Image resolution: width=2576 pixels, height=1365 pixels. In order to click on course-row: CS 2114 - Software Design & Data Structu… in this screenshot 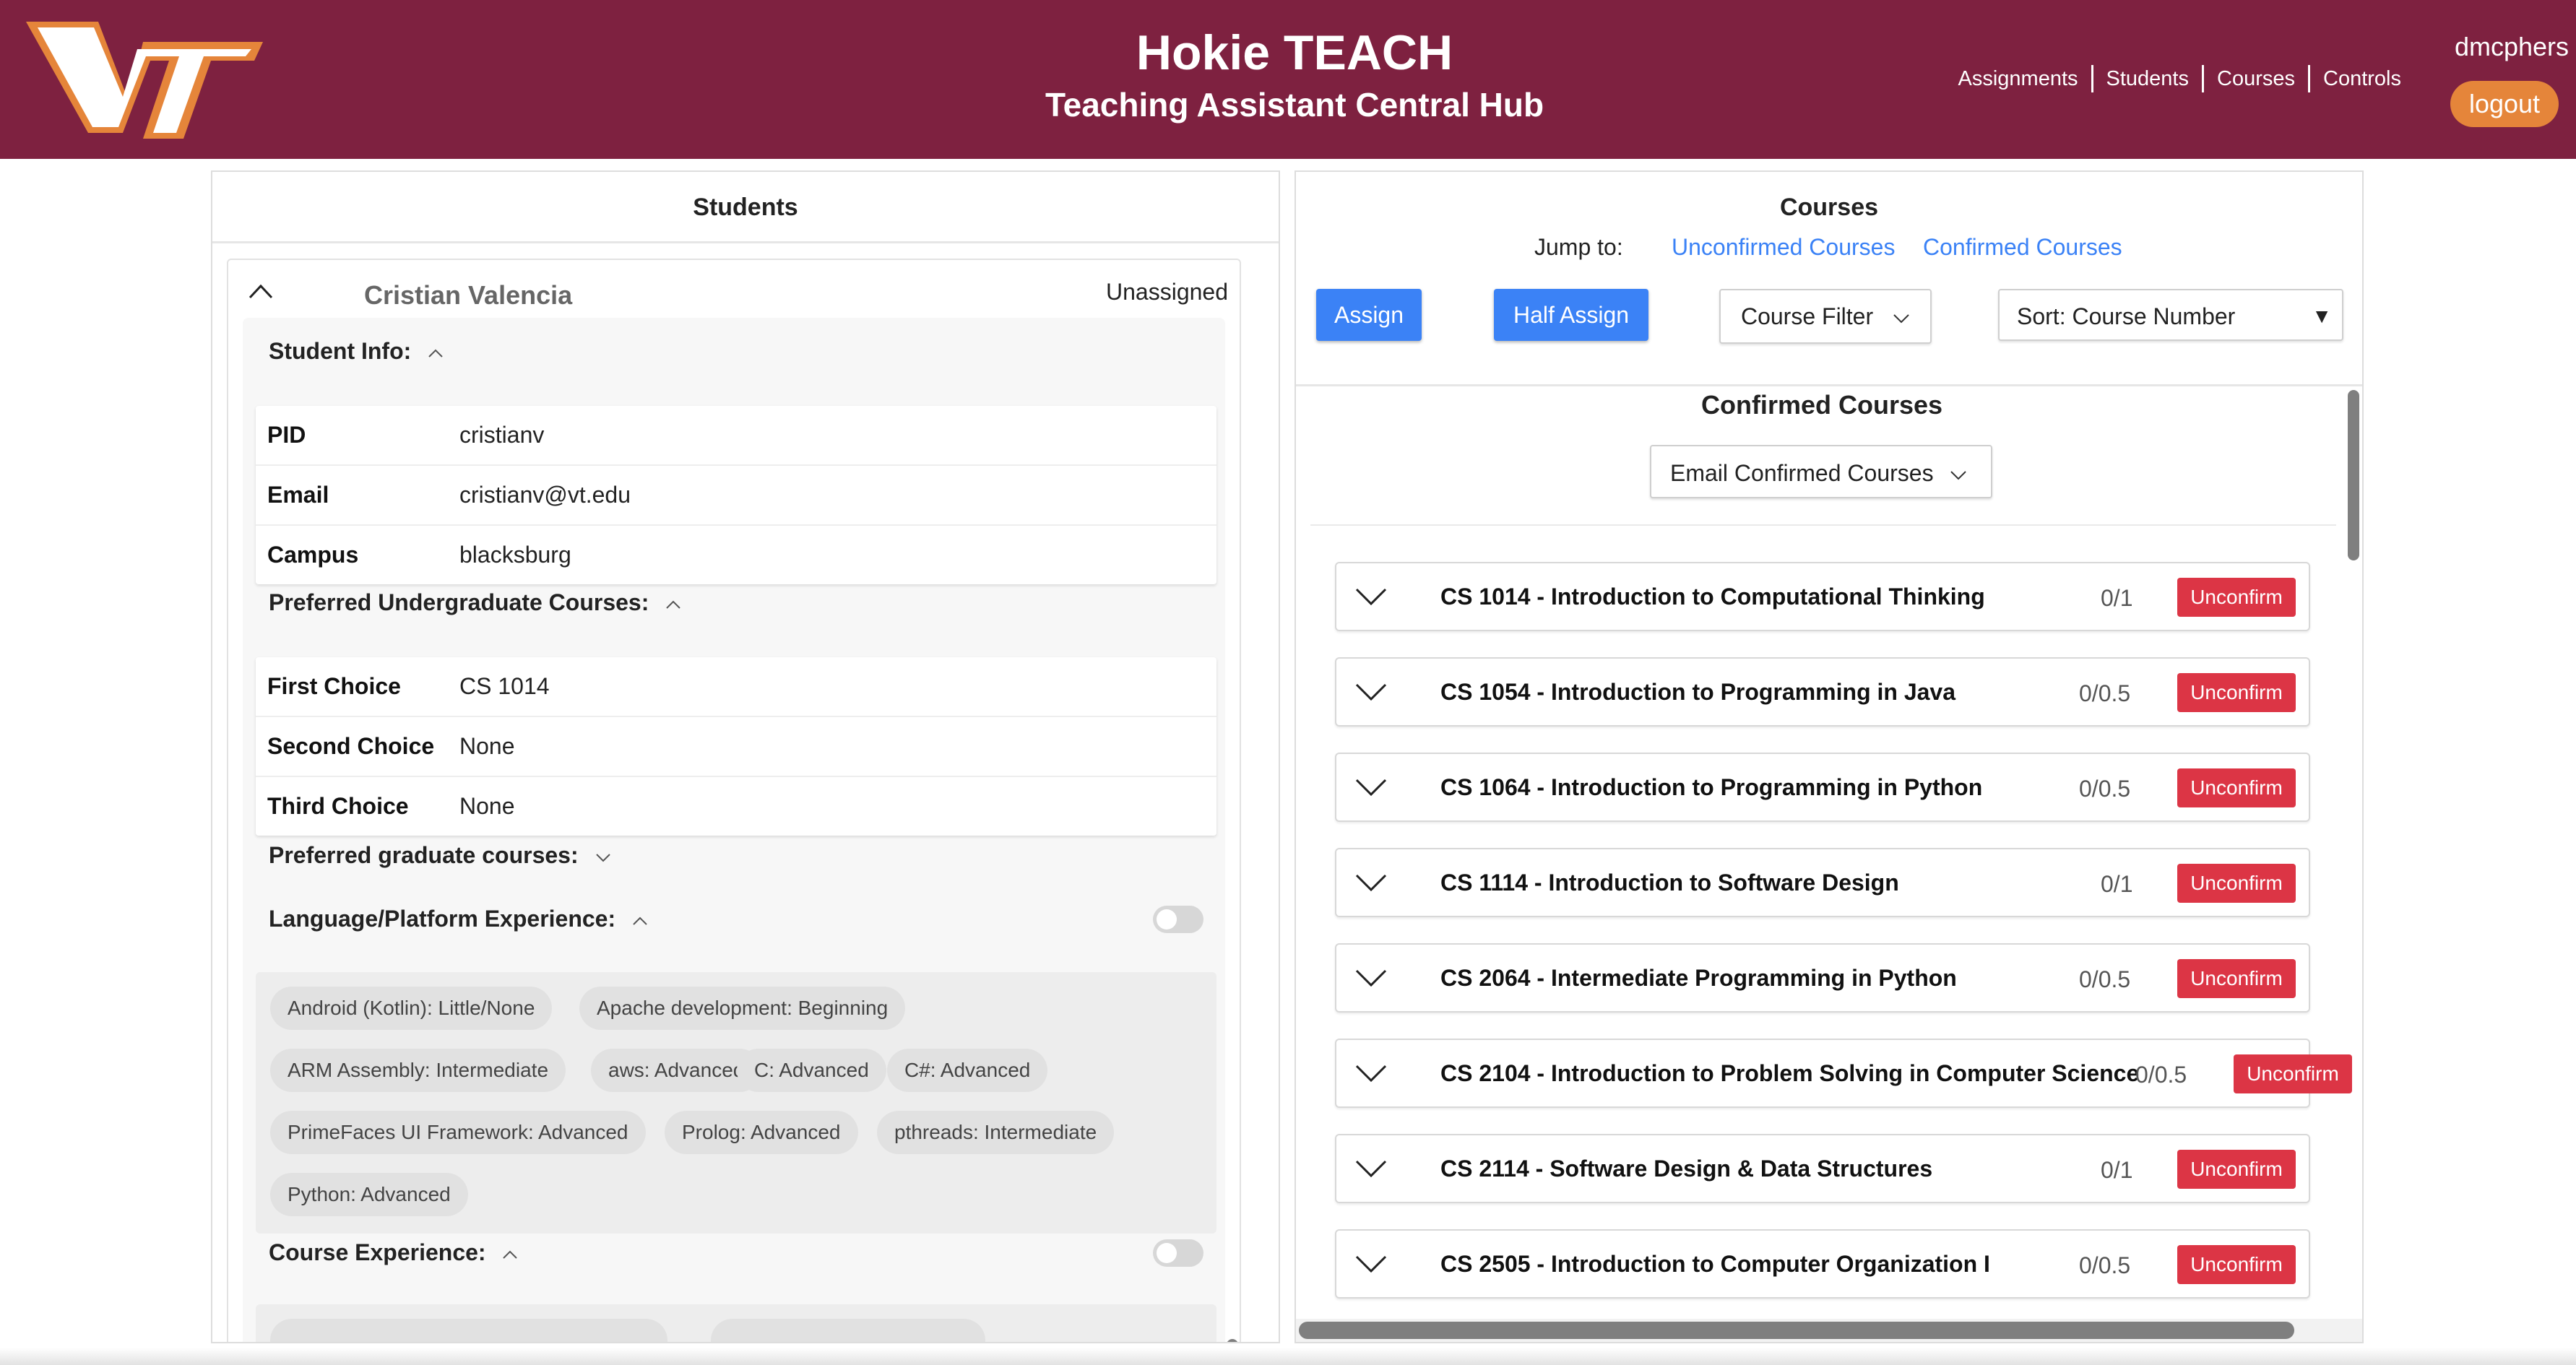, I will do `click(1822, 1168)`.